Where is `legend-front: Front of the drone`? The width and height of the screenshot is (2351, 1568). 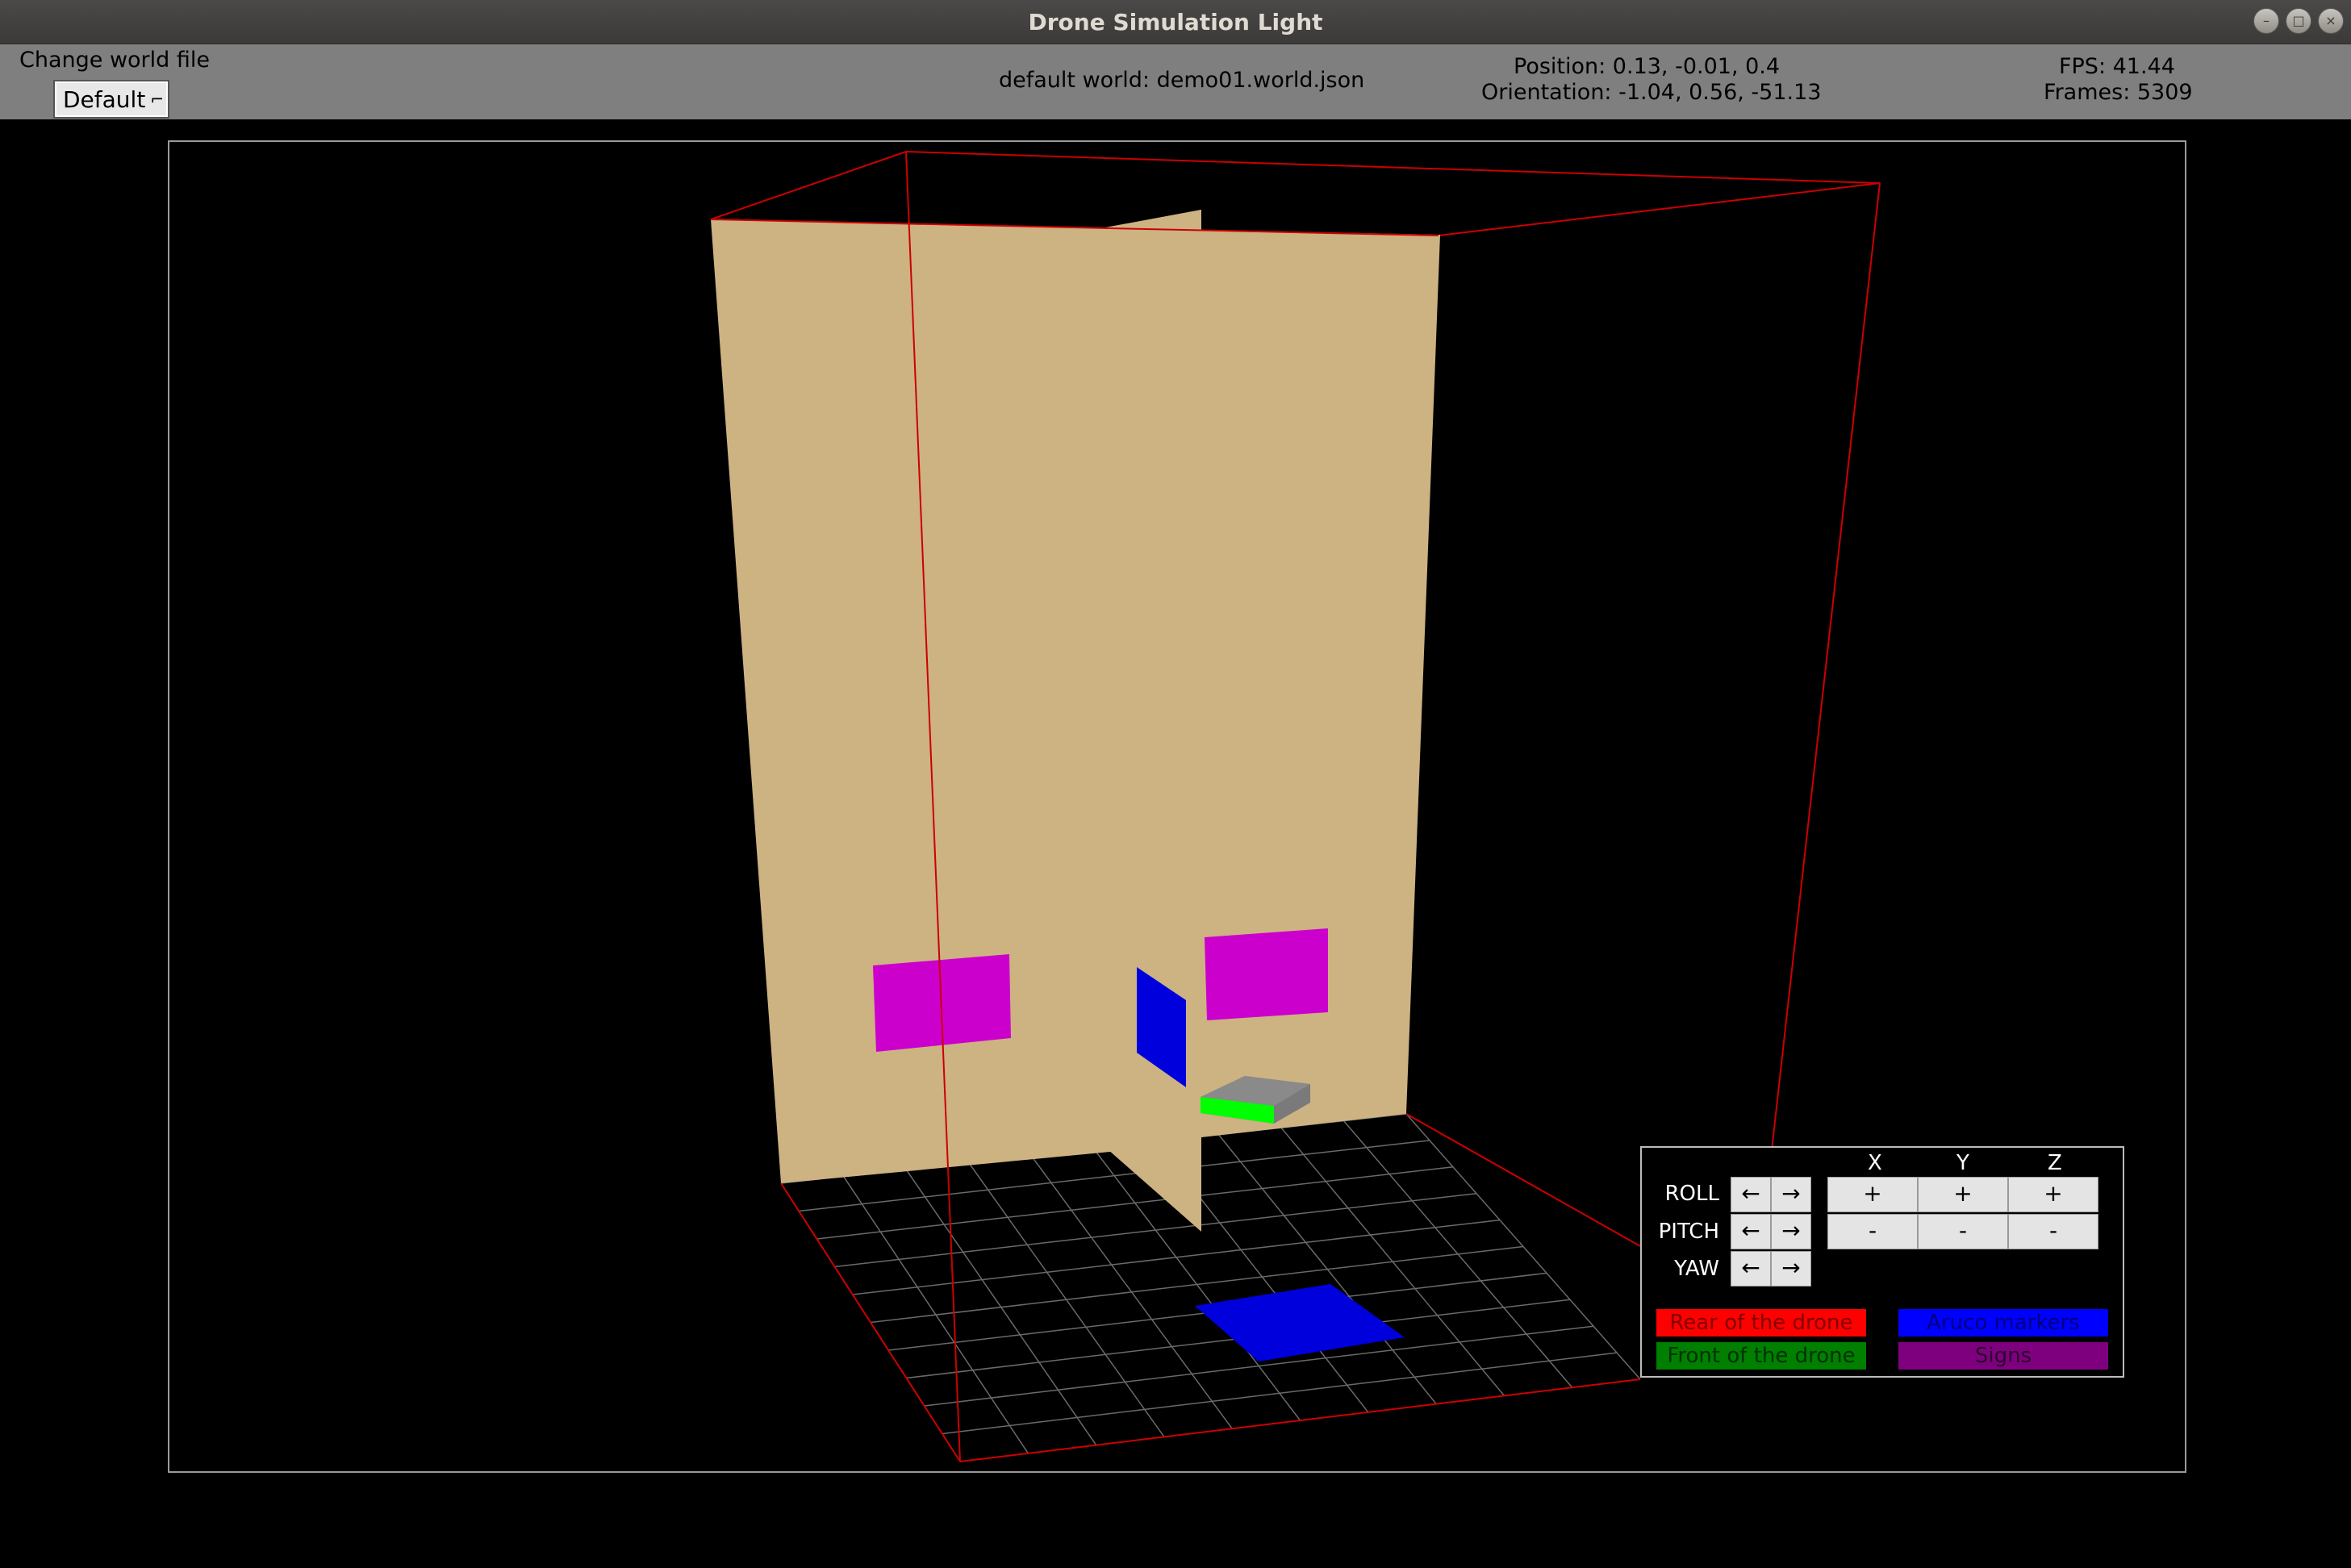 legend-front: Front of the drone is located at coordinates (1761, 1356).